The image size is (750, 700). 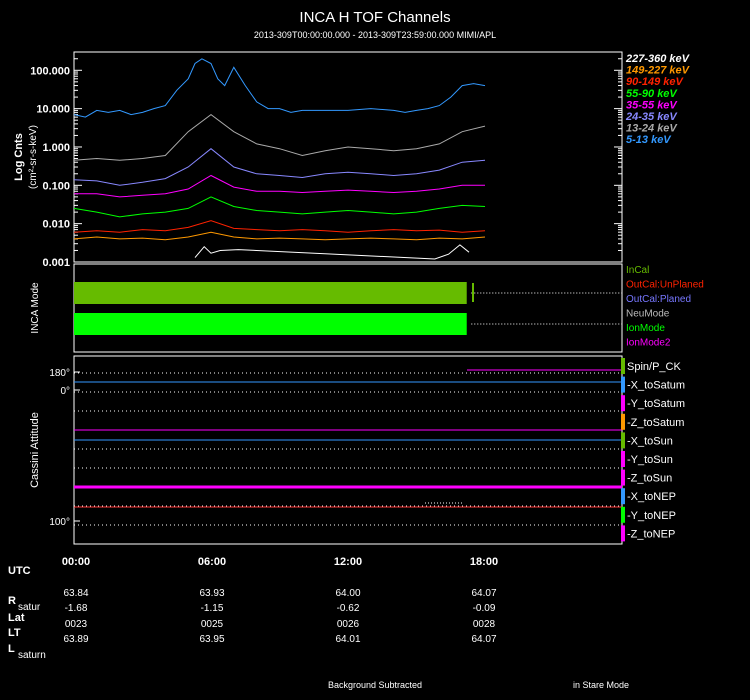 What do you see at coordinates (655, 423) in the screenshot?
I see `attitude-legend-entry: -Z_toSatum` at bounding box center [655, 423].